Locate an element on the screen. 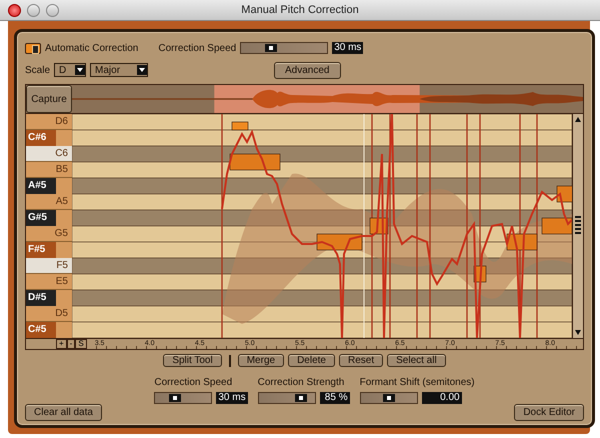  correction-speed-slider is located at coordinates (284, 48).